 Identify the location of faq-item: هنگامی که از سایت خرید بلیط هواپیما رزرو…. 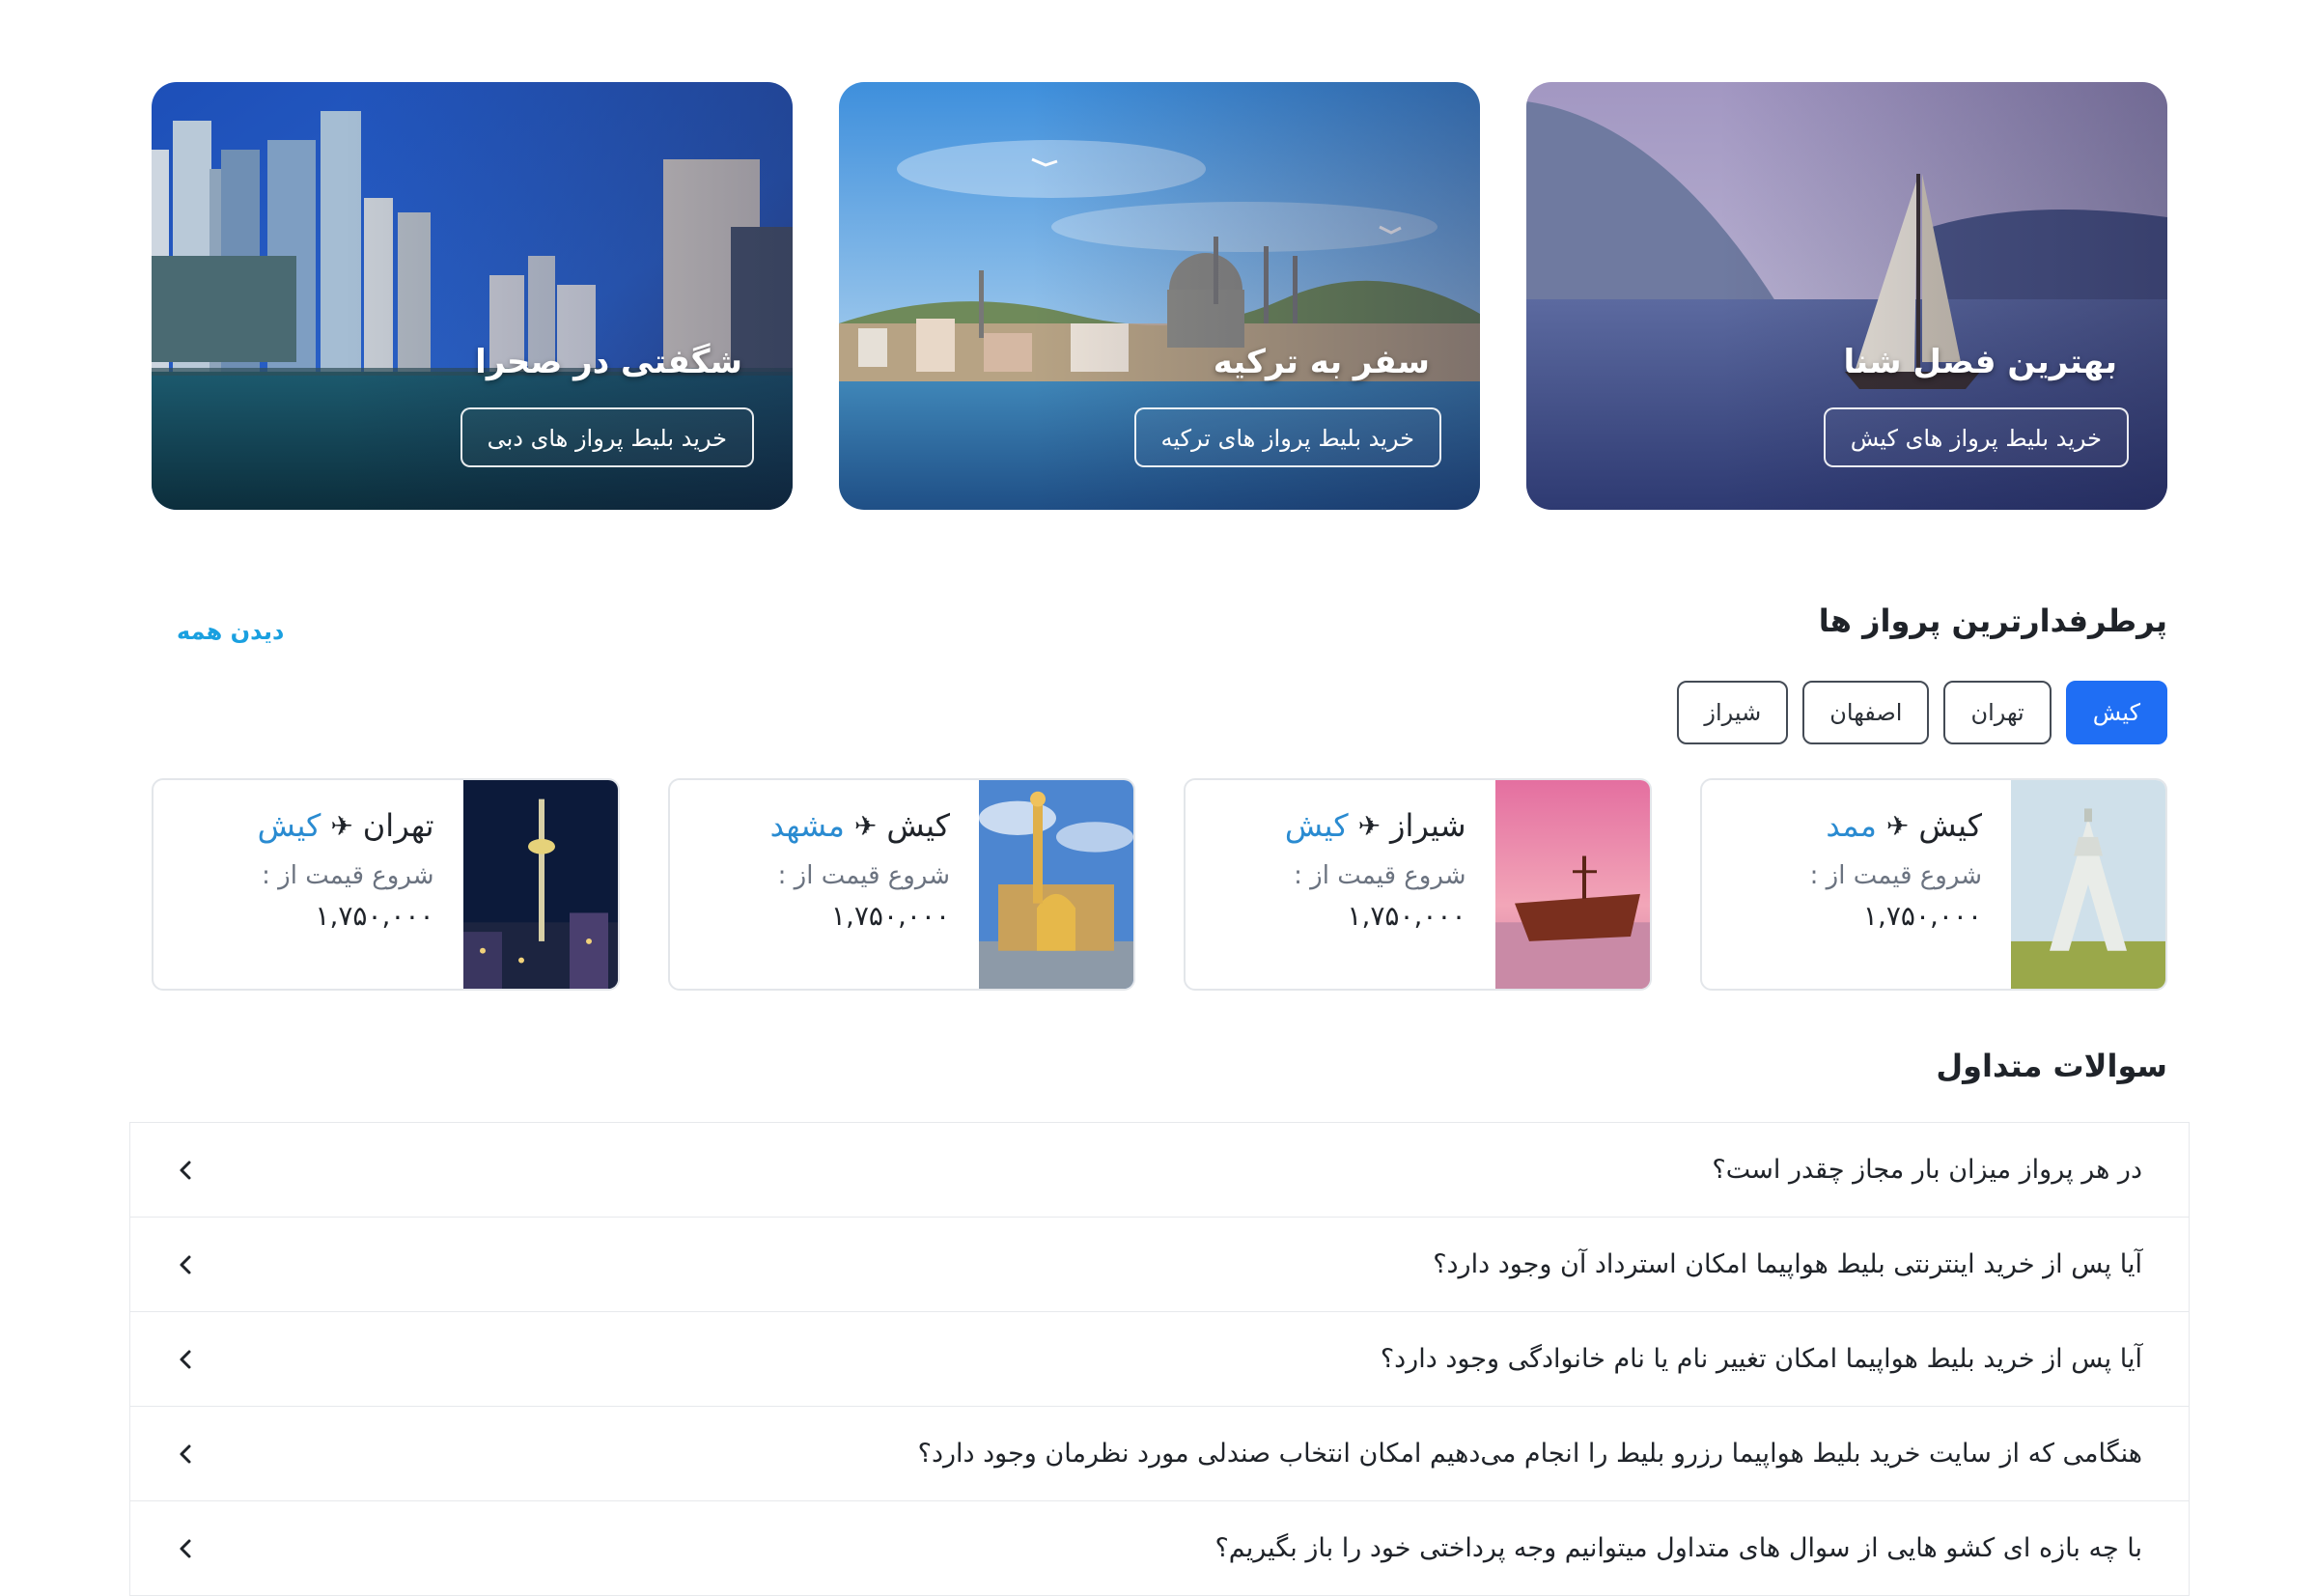
(1159, 1454).